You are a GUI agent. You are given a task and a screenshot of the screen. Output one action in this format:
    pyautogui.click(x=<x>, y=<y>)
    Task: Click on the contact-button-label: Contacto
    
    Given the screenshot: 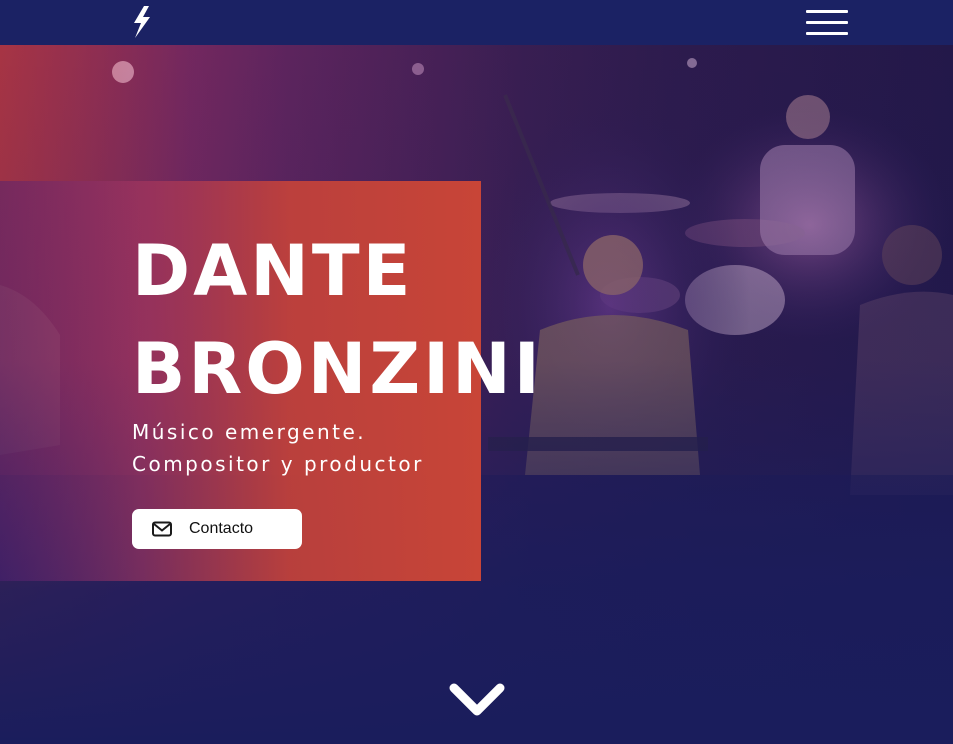 What is the action you would take?
    pyautogui.click(x=221, y=528)
    